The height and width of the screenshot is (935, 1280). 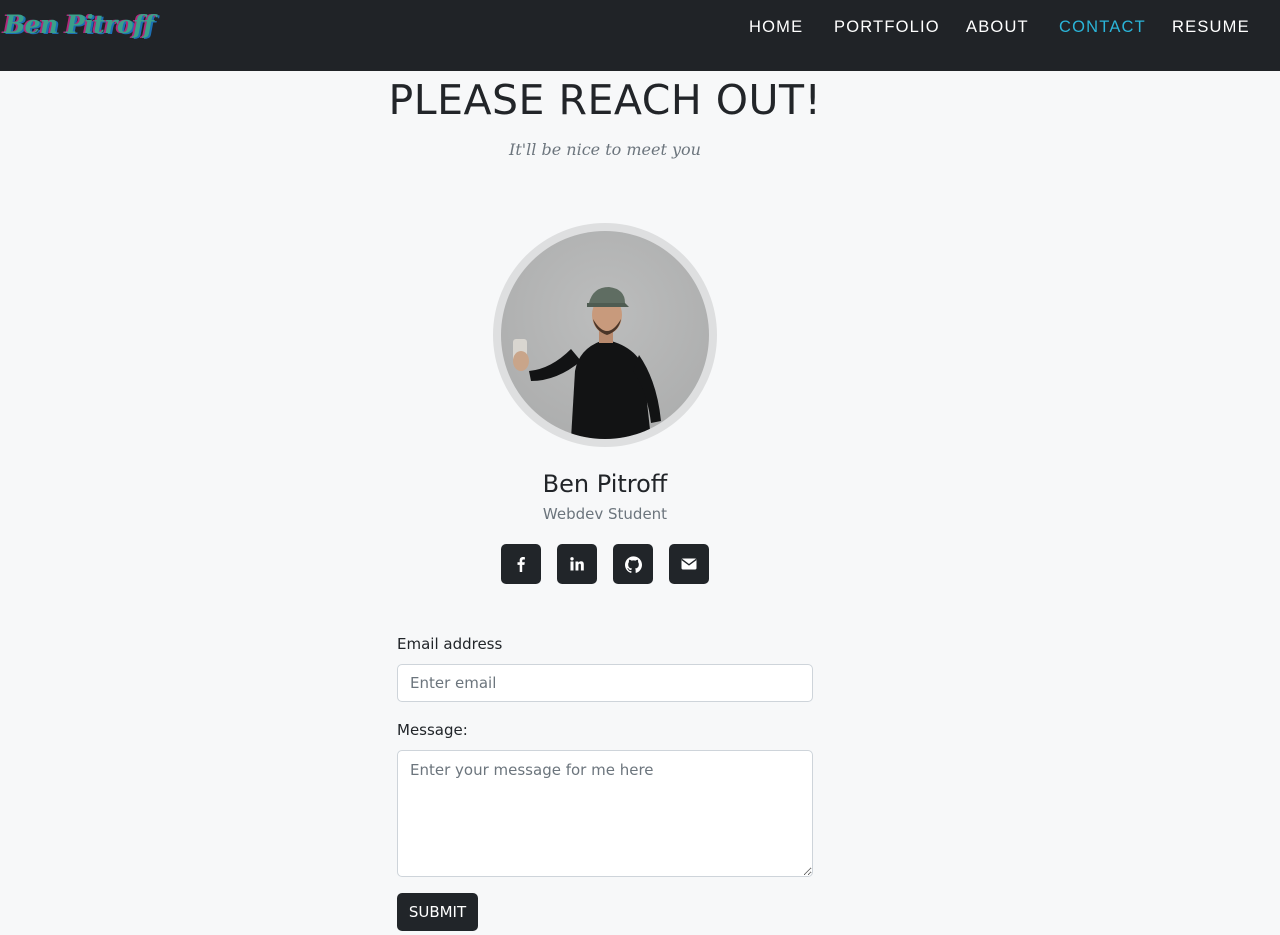 I want to click on github-icon, so click(x=633, y=564).